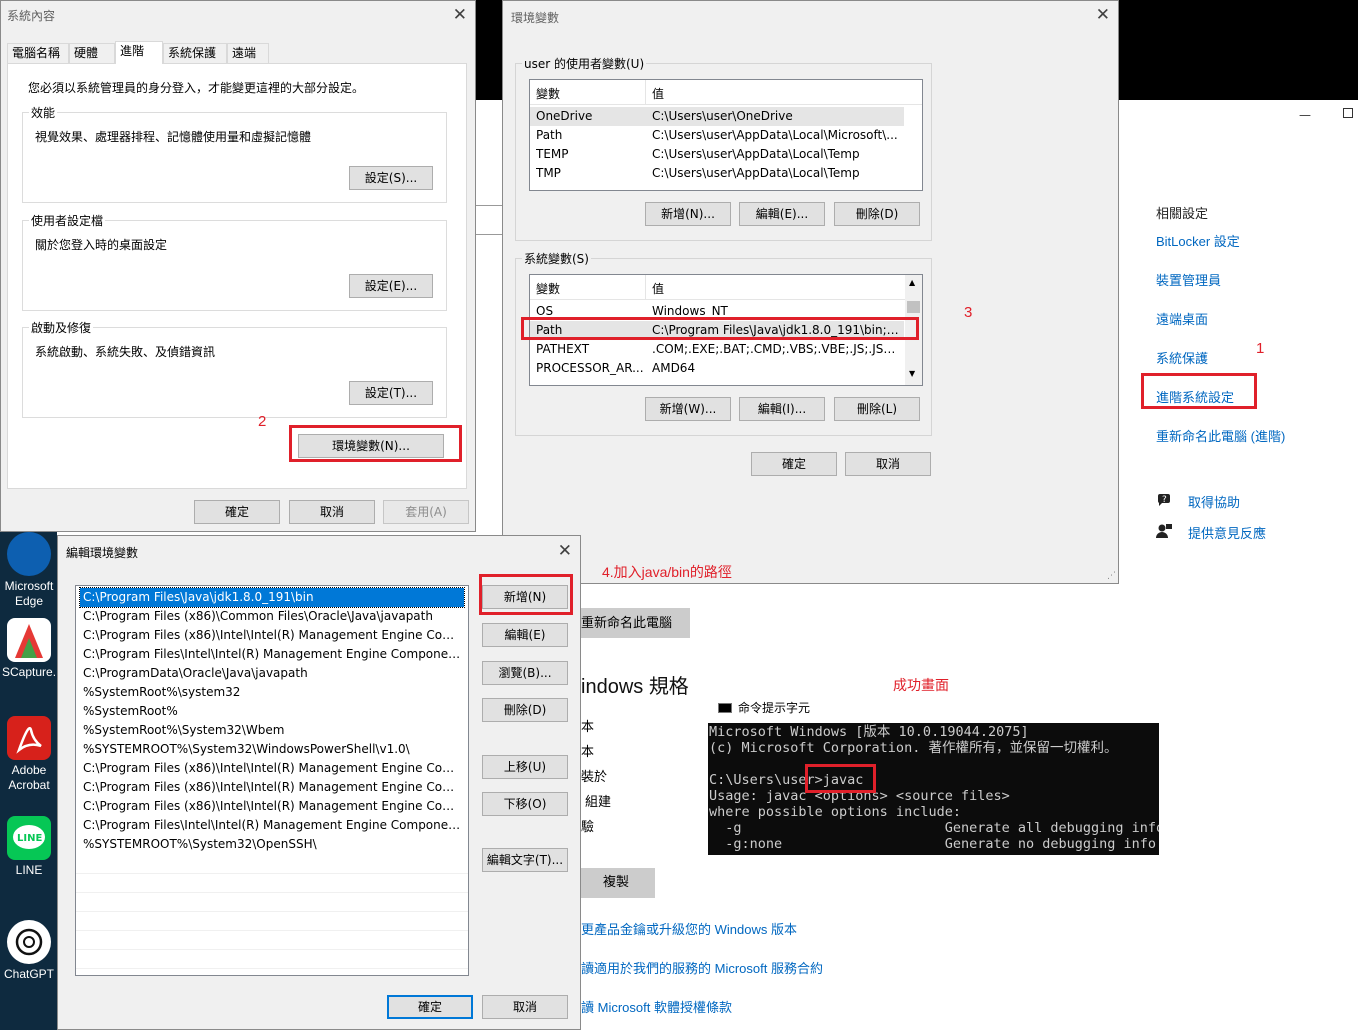 Image resolution: width=1358 pixels, height=1030 pixels. What do you see at coordinates (525, 804) in the screenshot?
I see `move-down-button: 下移(O)` at bounding box center [525, 804].